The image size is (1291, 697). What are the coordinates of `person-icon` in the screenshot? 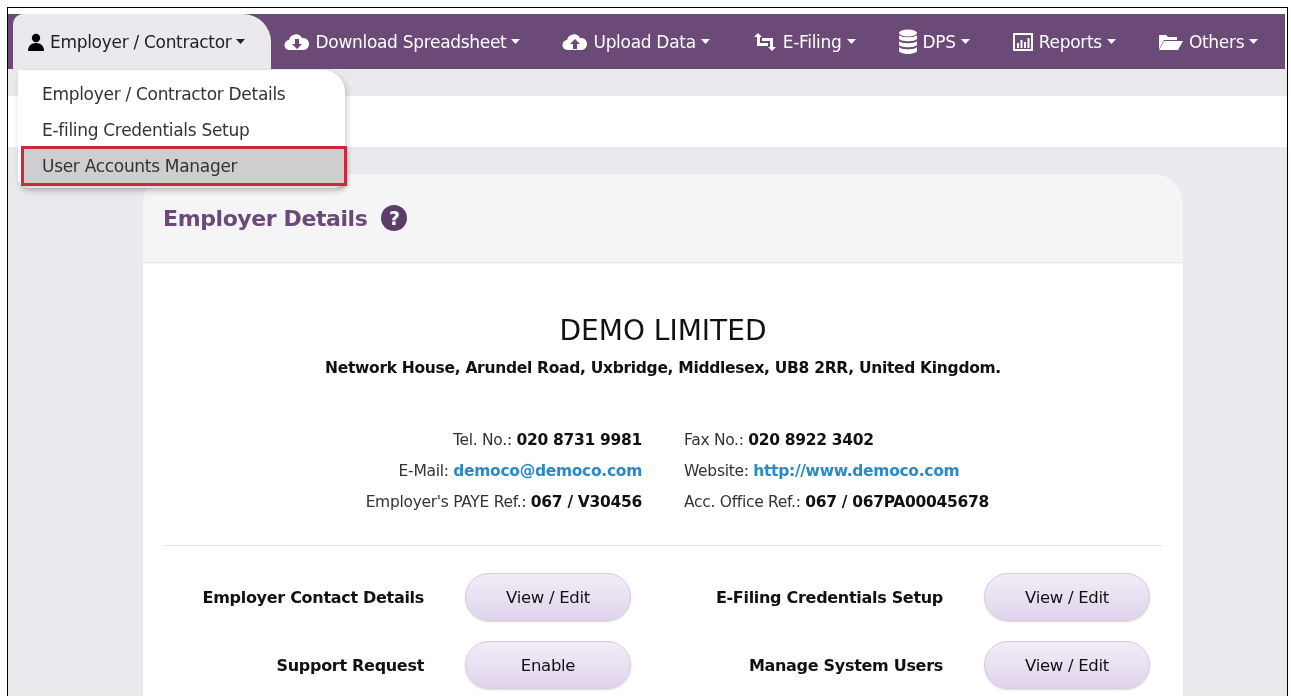 It's located at (36, 41).